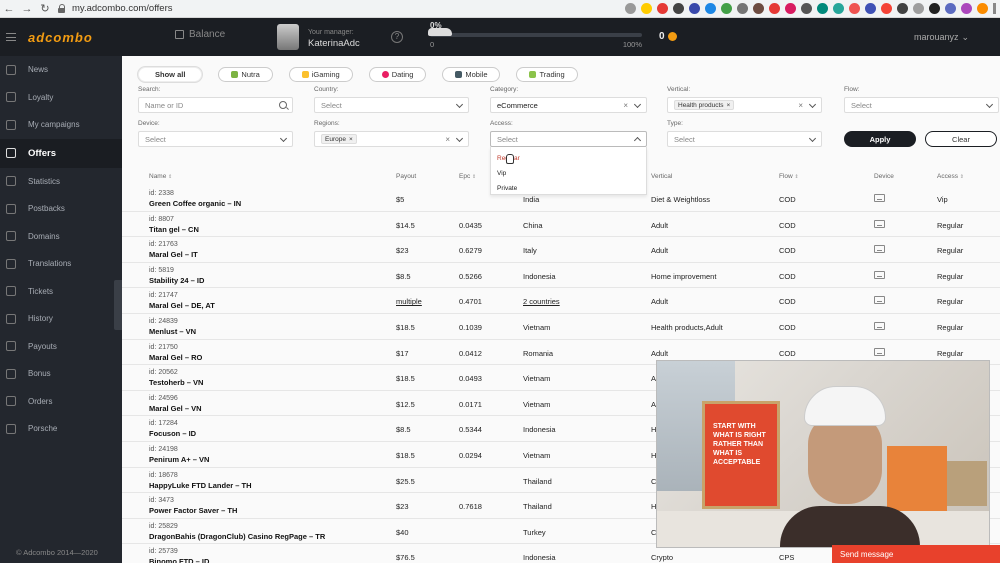 Image resolution: width=1000 pixels, height=563 pixels. Describe the element at coordinates (541, 301) in the screenshot. I see `country-cell: 2 countries` at that location.